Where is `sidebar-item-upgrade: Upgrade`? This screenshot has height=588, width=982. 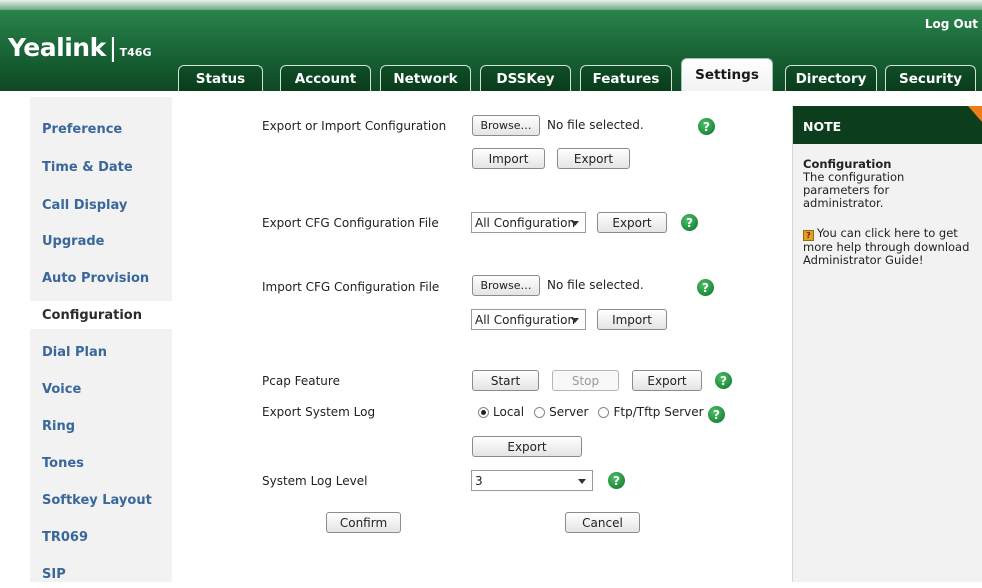 sidebar-item-upgrade: Upgrade is located at coordinates (101, 241).